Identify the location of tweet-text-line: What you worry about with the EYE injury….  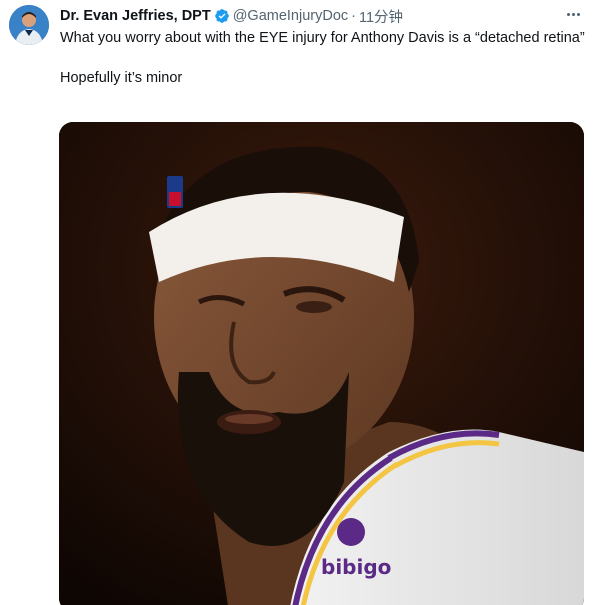
(322, 38).